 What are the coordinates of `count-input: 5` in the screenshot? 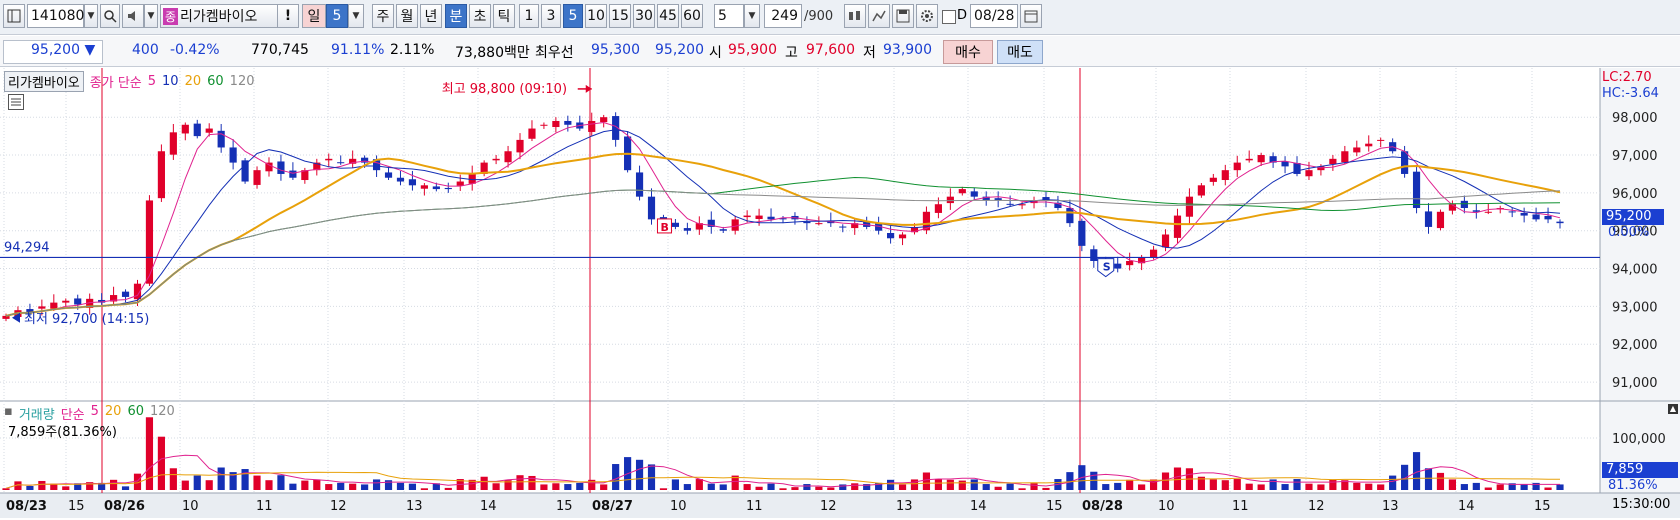 It's located at (729, 16).